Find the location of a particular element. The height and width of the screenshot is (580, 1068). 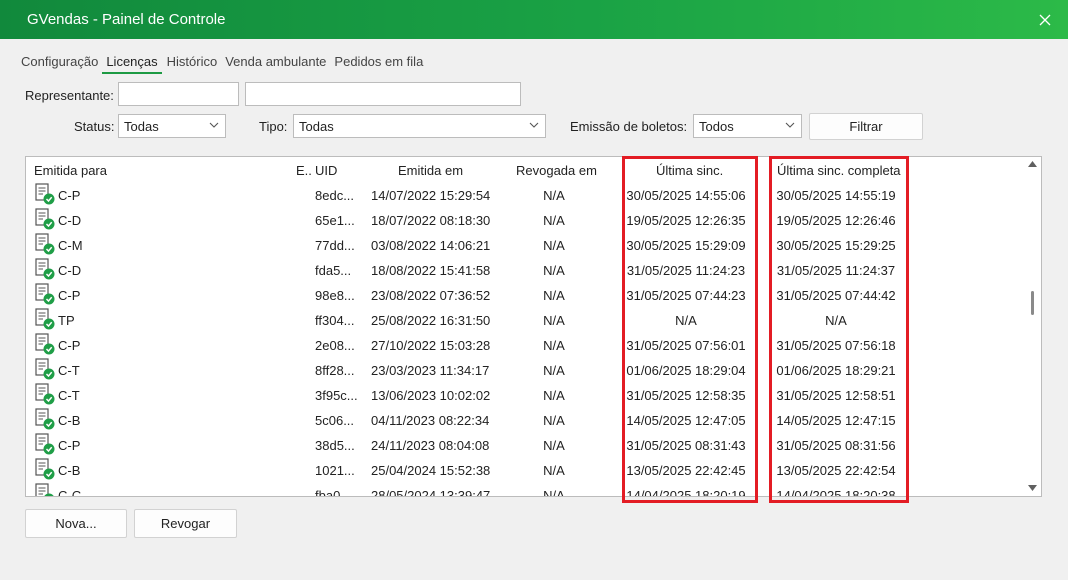

close-icon is located at coordinates (1045, 19).